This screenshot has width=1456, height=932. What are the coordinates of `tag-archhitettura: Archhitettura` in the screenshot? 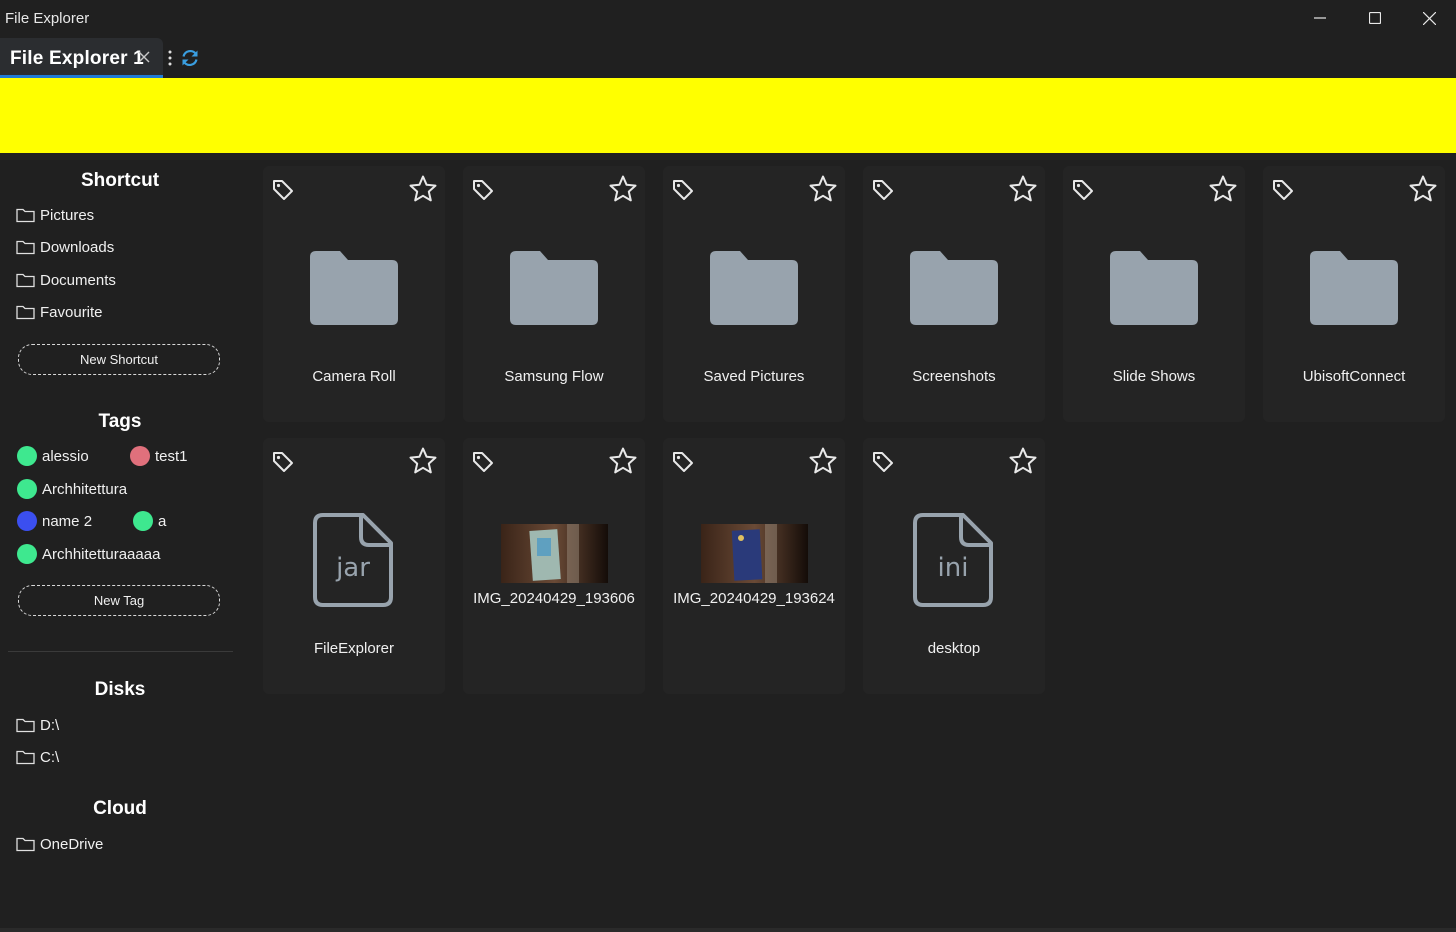 It's located at (72, 489).